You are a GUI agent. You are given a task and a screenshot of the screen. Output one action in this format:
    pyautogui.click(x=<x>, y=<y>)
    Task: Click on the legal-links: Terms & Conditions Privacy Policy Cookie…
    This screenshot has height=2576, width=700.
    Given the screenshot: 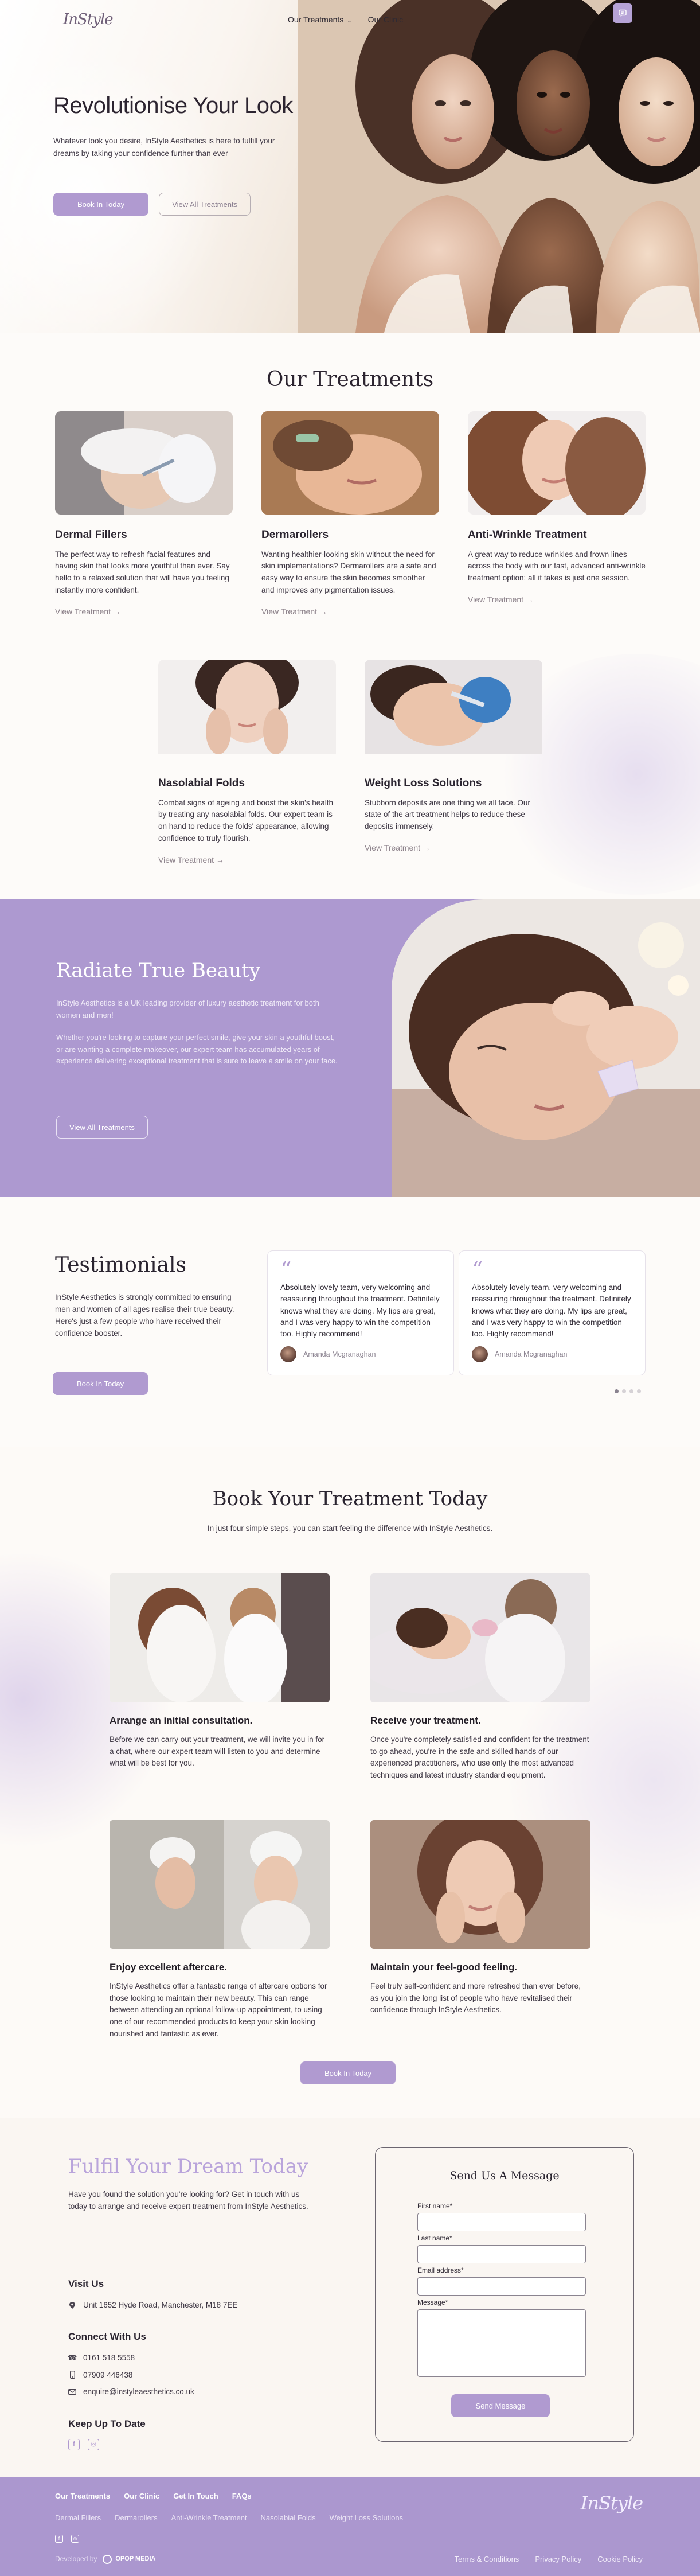 What is the action you would take?
    pyautogui.click(x=549, y=2559)
    